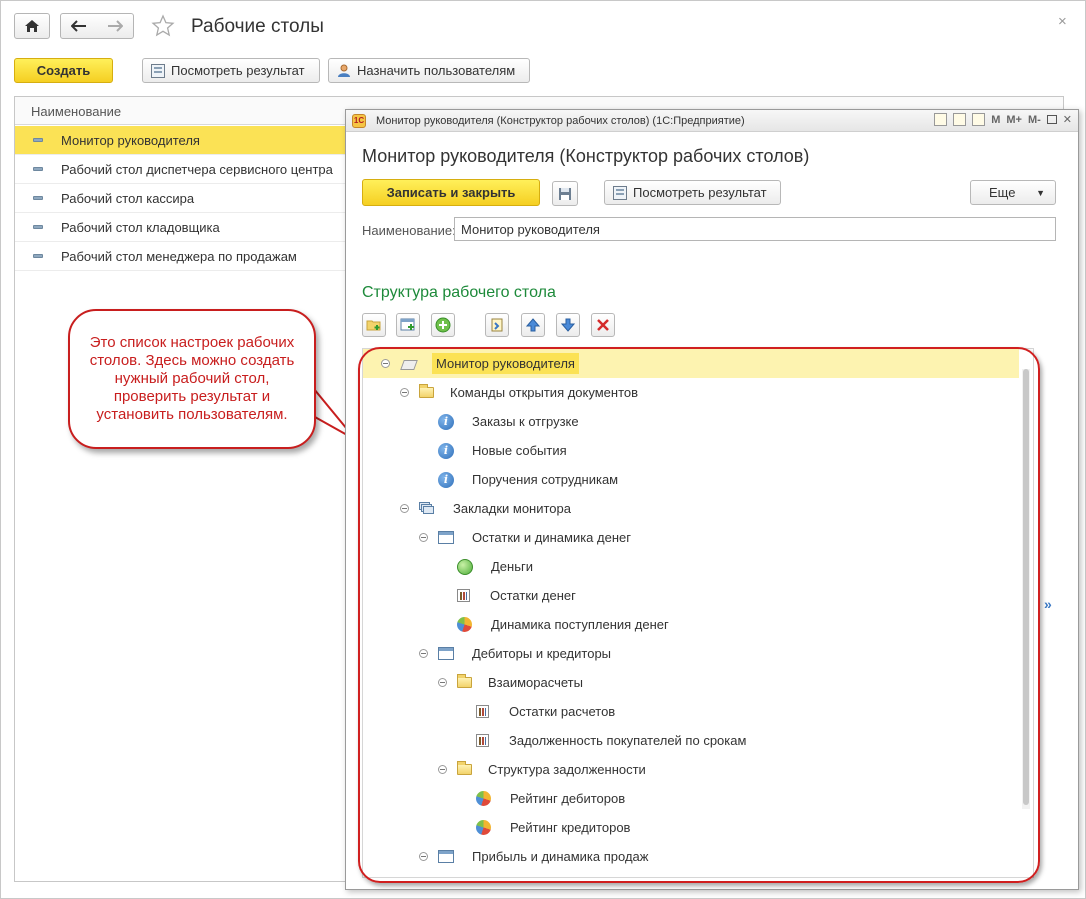 The height and width of the screenshot is (899, 1086). What do you see at coordinates (128, 198) in the screenshot?
I see `list-item-label: Рабочий стол кассира` at bounding box center [128, 198].